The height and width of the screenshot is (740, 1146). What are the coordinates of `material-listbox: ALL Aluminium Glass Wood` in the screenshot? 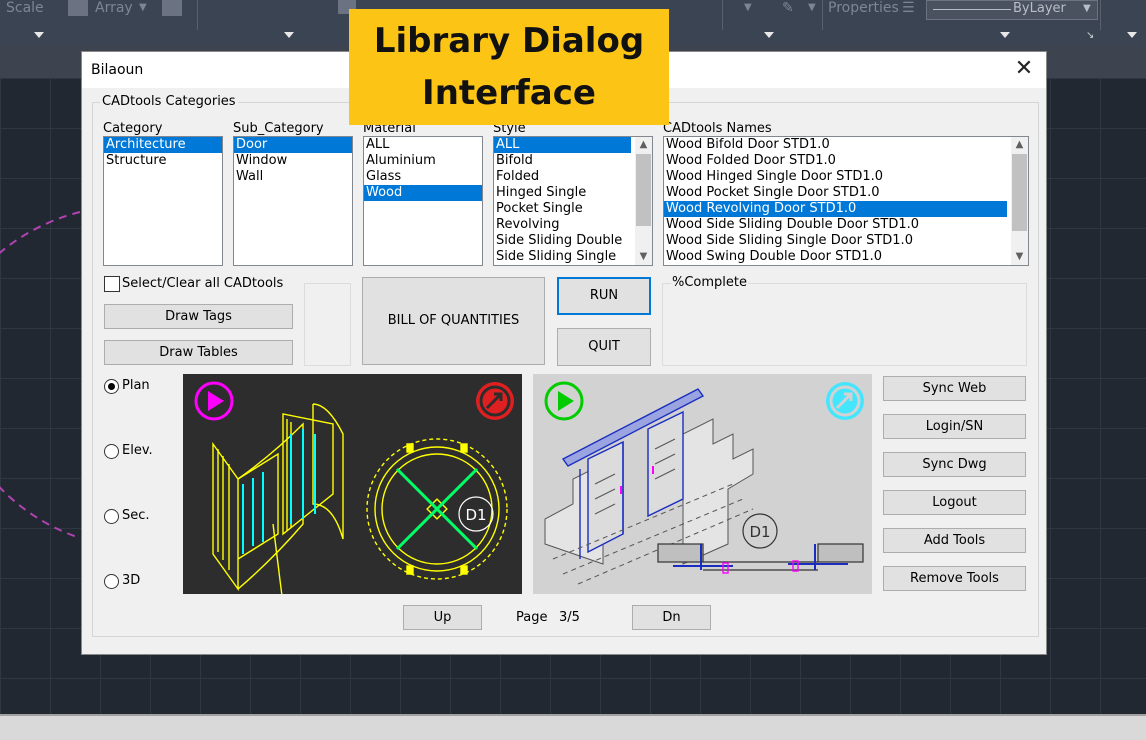 It's located at (423, 201).